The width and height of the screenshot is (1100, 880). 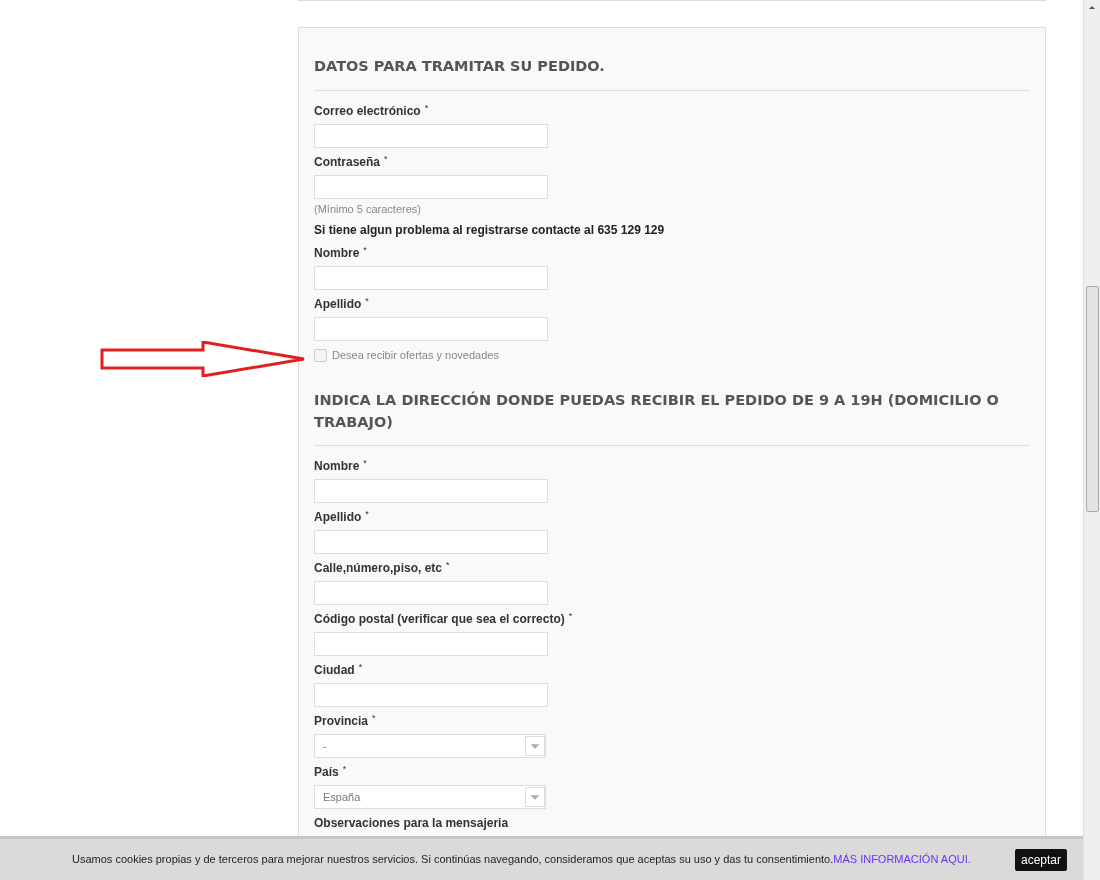 What do you see at coordinates (334, 670) in the screenshot?
I see `field-label: Ciudad` at bounding box center [334, 670].